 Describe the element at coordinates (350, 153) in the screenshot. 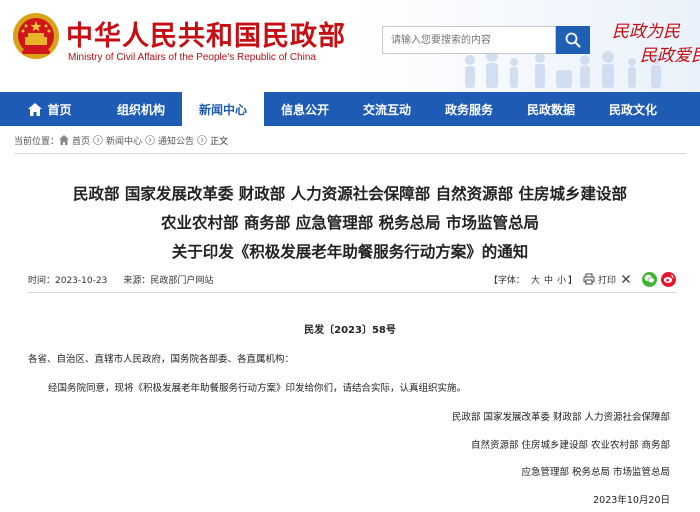

I see `breadcrumb-divider` at that location.